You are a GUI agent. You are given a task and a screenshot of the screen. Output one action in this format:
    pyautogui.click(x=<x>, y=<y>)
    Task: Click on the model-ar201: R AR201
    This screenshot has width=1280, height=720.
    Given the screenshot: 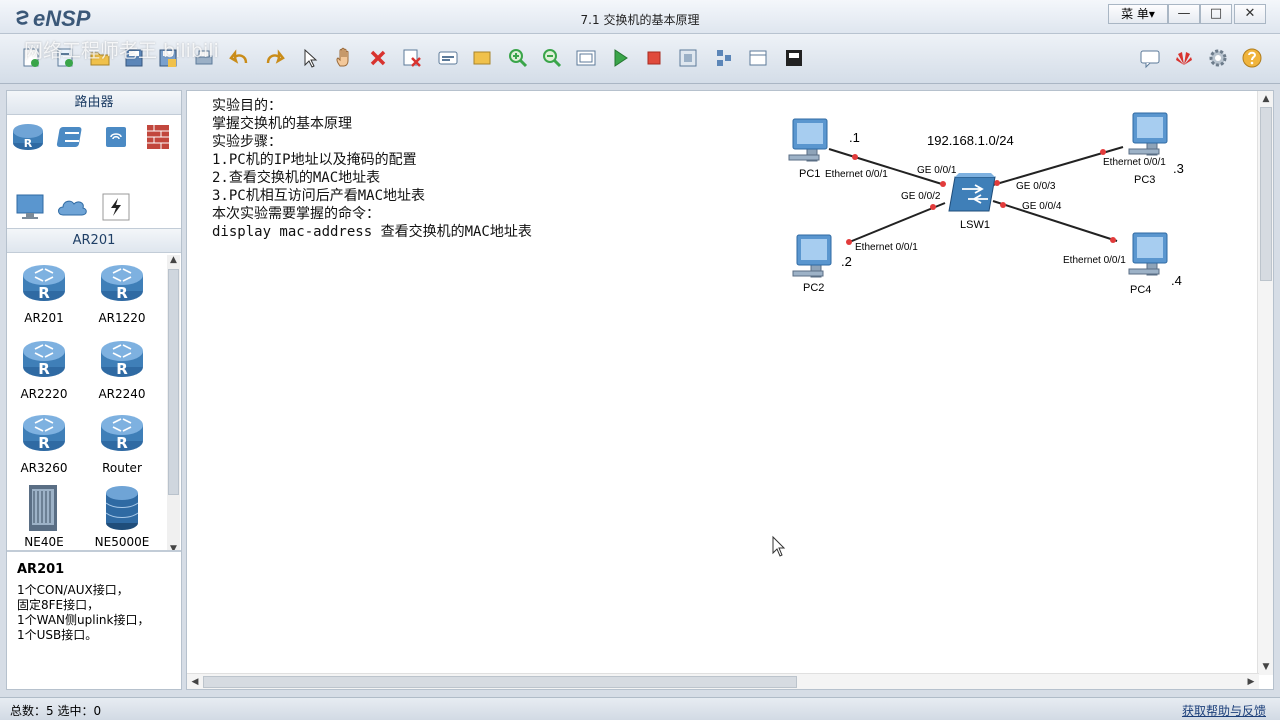 What is the action you would take?
    pyautogui.click(x=44, y=294)
    